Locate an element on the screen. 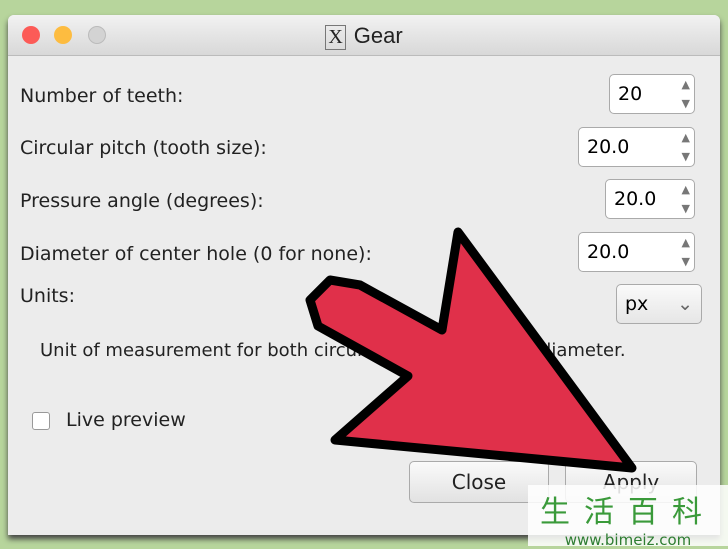 This screenshot has width=728, height=549. watermark: 生活百科 www.bimeiz.com is located at coordinates (628, 517).